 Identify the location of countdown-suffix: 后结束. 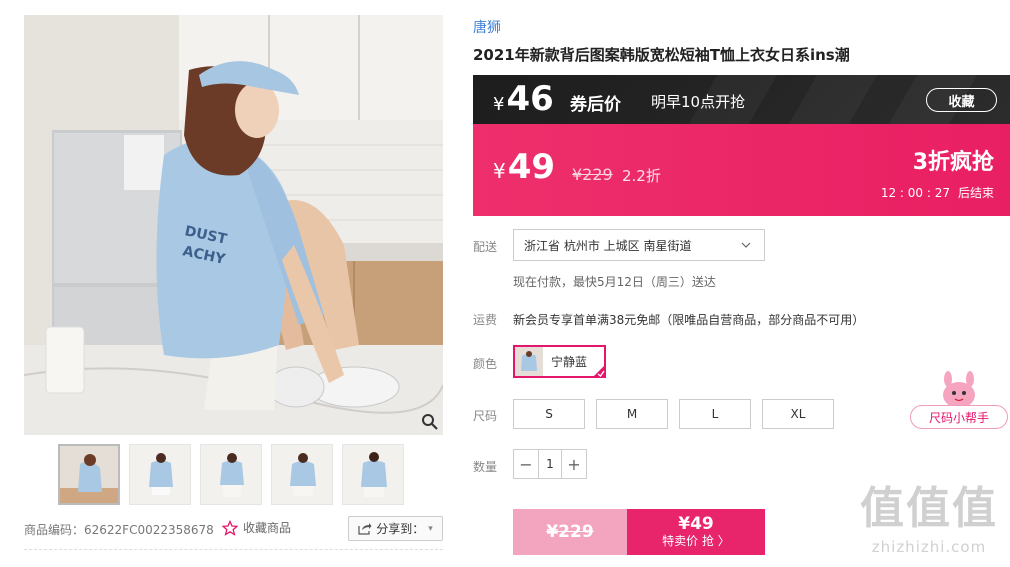
(975, 193).